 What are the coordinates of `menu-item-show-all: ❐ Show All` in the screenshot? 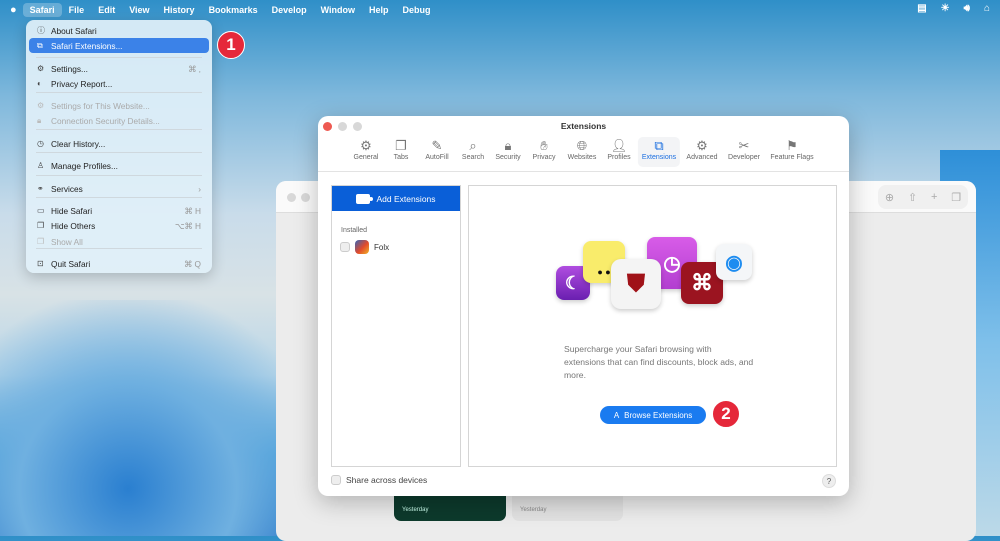 It's located at (119, 241).